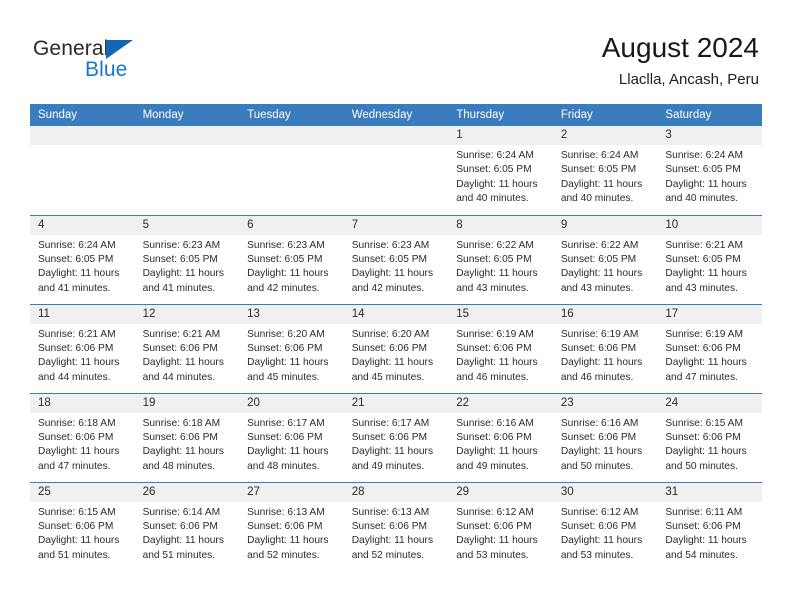  What do you see at coordinates (388, 555) in the screenshot?
I see `daylight-text-line2: and 52 minutes.` at bounding box center [388, 555].